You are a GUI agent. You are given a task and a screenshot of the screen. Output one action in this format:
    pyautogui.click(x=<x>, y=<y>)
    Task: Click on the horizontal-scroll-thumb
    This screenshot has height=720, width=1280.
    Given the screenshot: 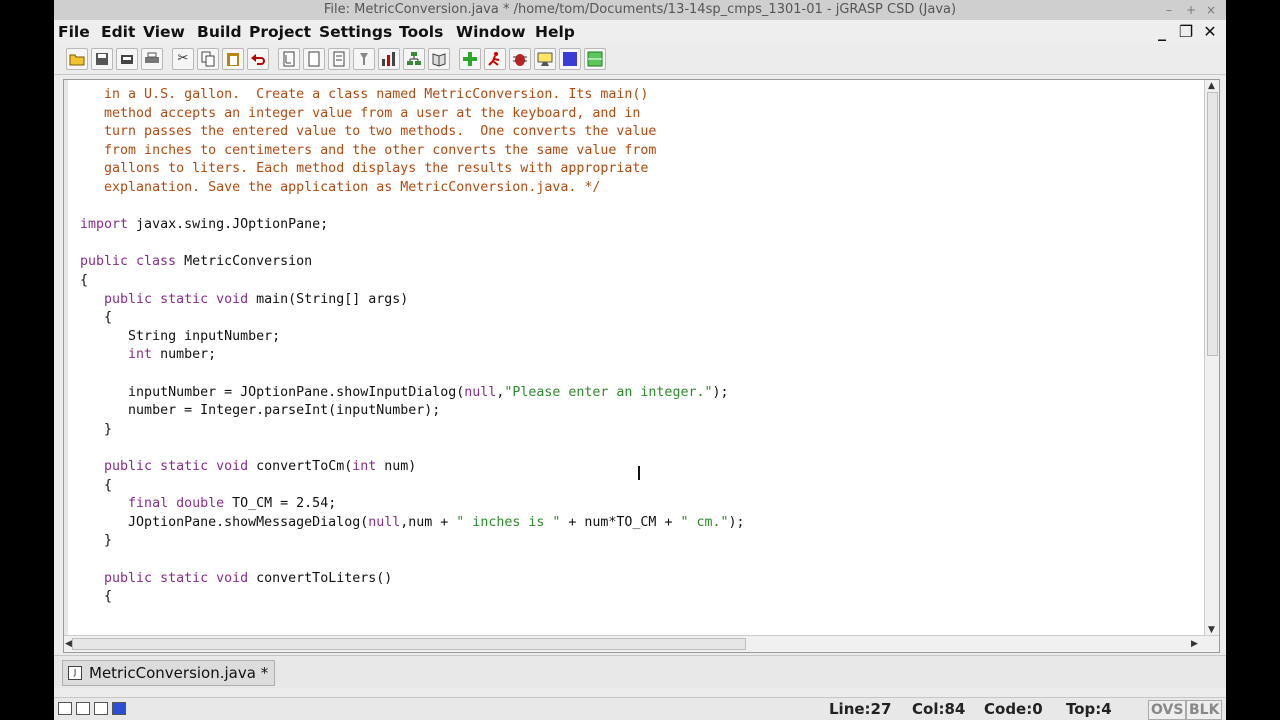 What is the action you would take?
    pyautogui.click(x=409, y=644)
    